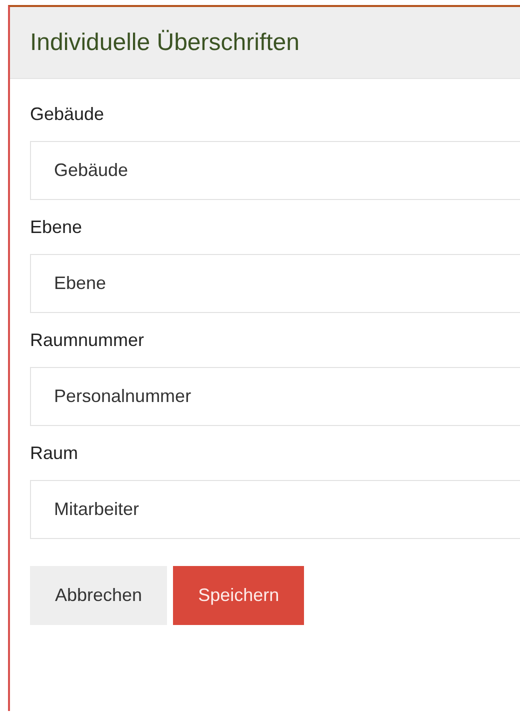 The height and width of the screenshot is (713, 520). Describe the element at coordinates (56, 227) in the screenshot. I see `field-label: Ebene` at that location.